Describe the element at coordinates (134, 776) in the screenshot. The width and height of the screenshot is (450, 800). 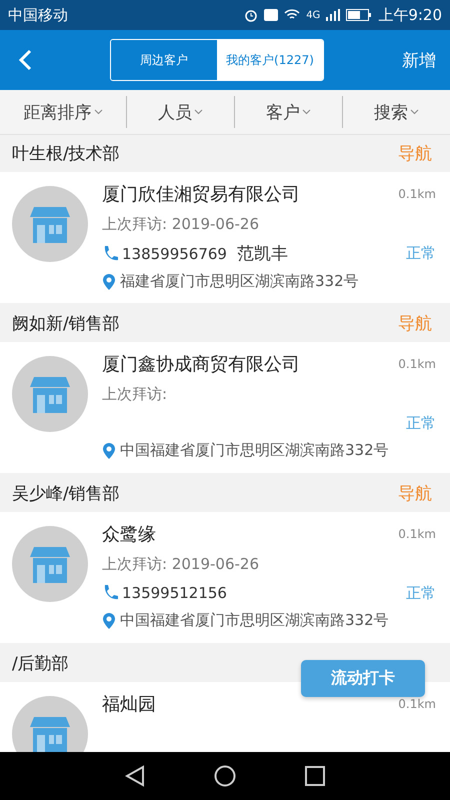
I see `back-icon` at that location.